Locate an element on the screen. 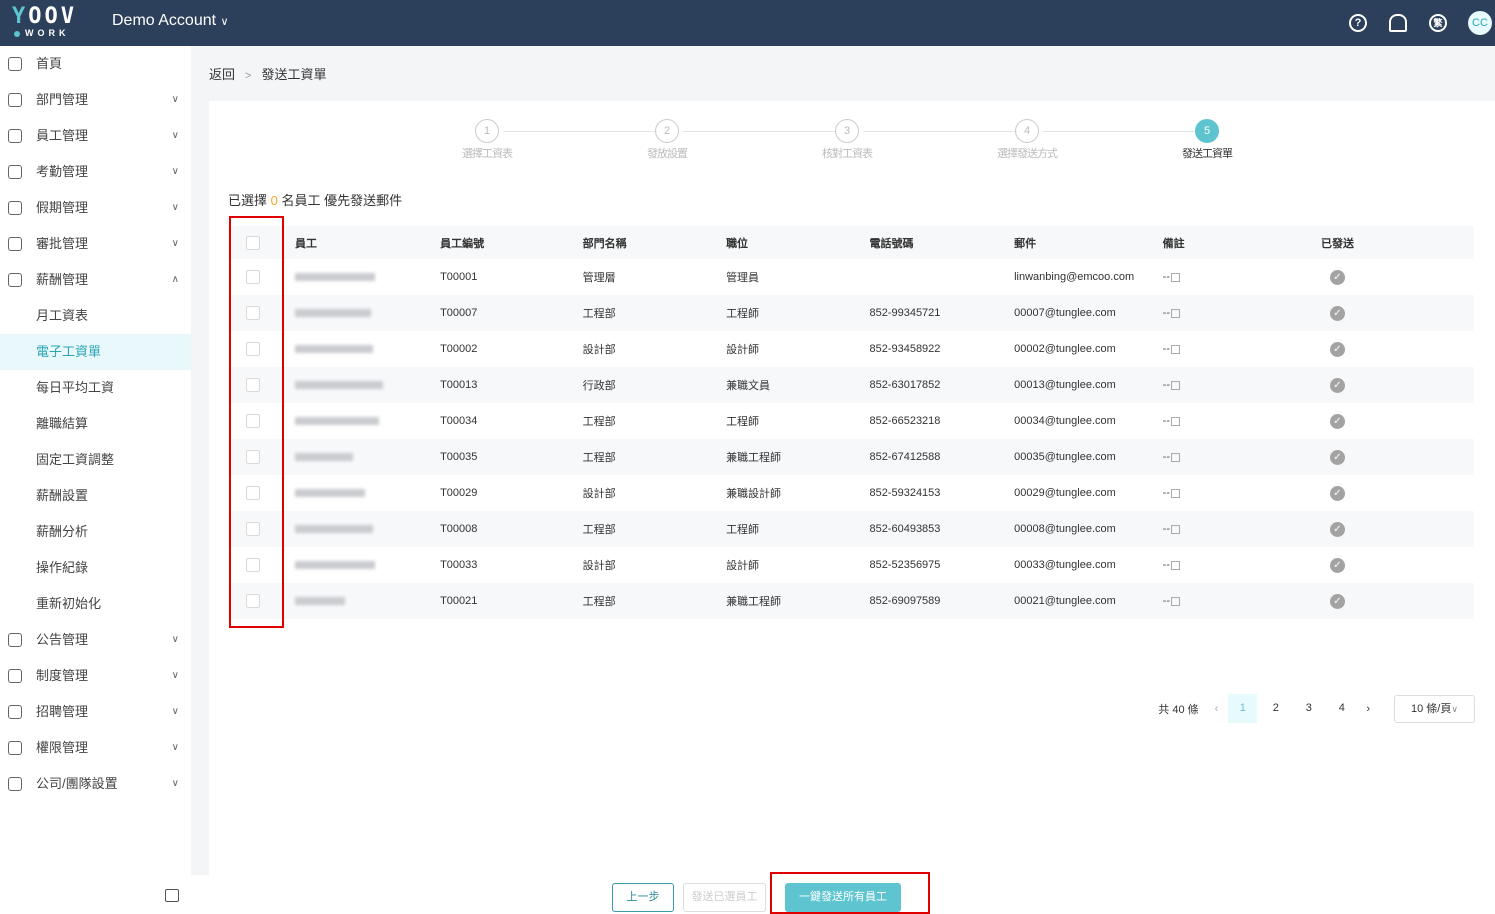 This screenshot has height=914, width=1495. employee-name-blurred is located at coordinates (334, 565).